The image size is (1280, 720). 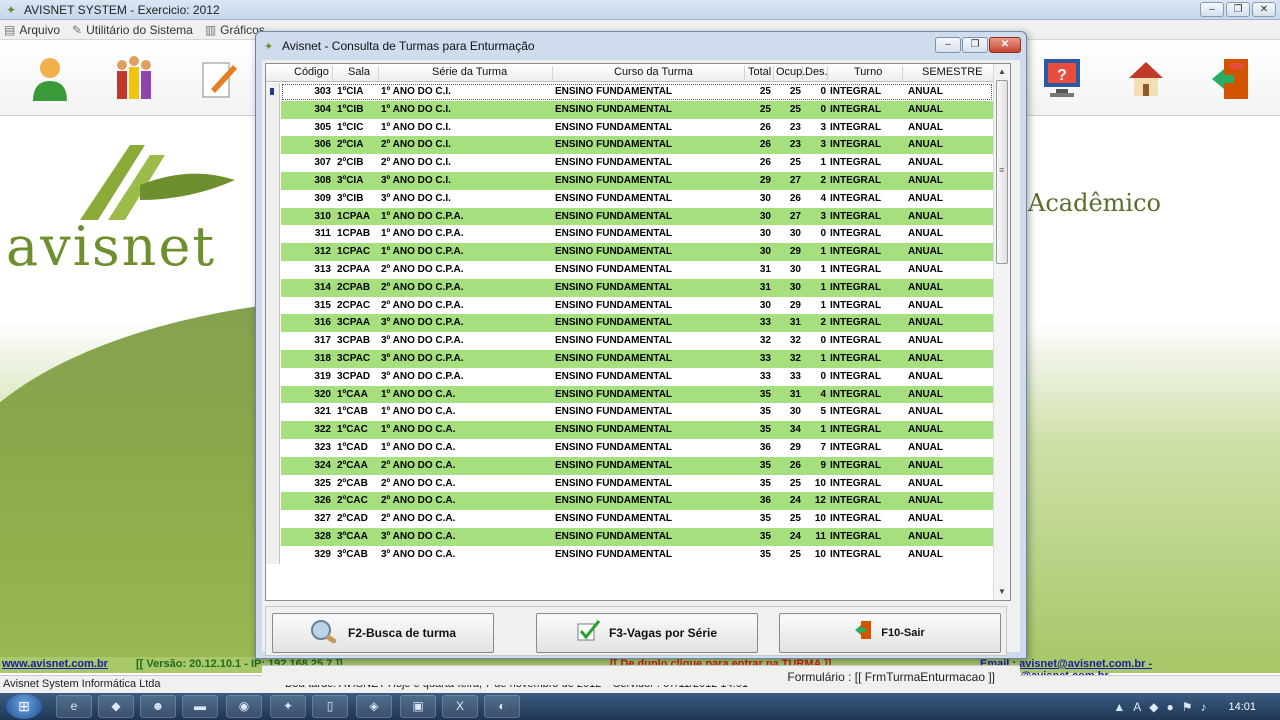 I want to click on dialog-maximize-button: ❐, so click(x=975, y=45).